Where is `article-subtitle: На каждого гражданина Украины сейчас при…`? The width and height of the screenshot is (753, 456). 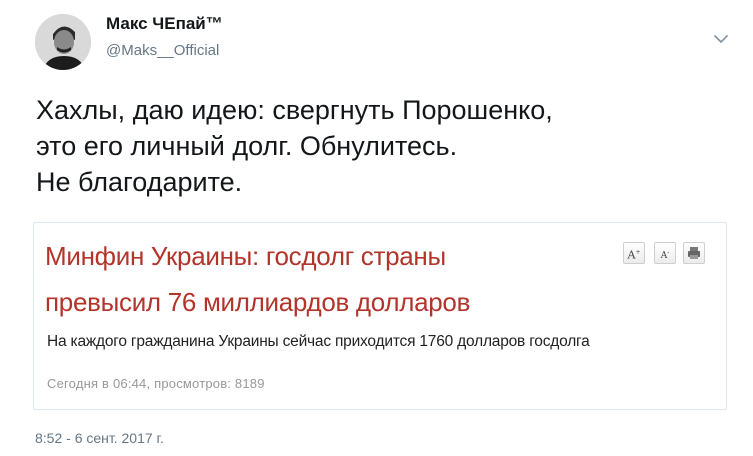 article-subtitle: На каждого гражданина Украины сейчас при… is located at coordinates (318, 341).